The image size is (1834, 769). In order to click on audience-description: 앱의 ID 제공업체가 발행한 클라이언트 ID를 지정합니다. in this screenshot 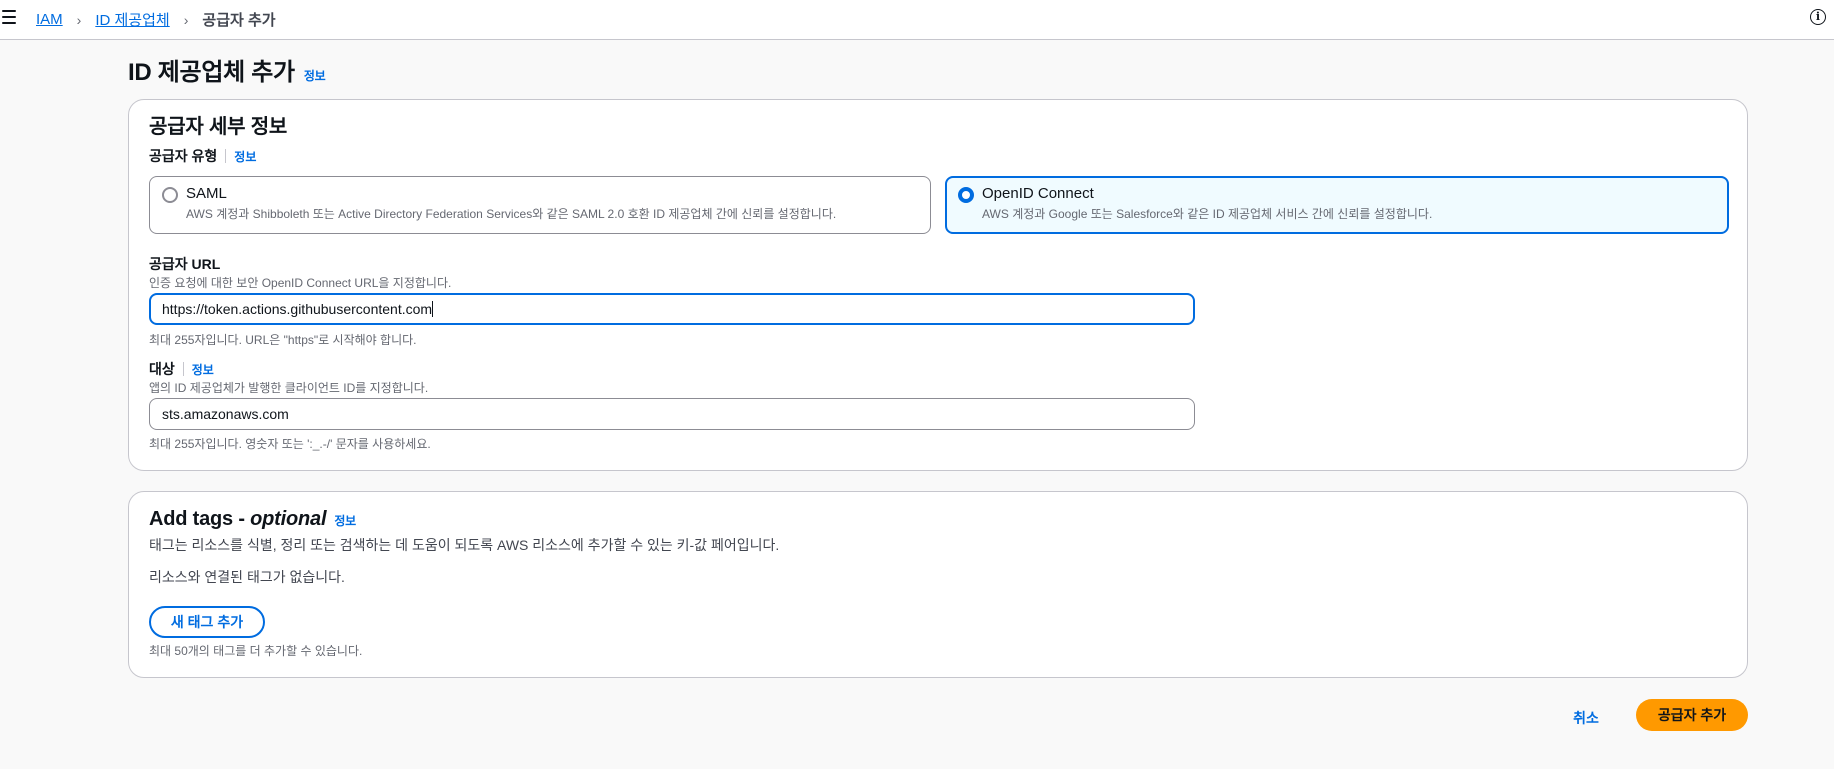, I will do `click(289, 388)`.